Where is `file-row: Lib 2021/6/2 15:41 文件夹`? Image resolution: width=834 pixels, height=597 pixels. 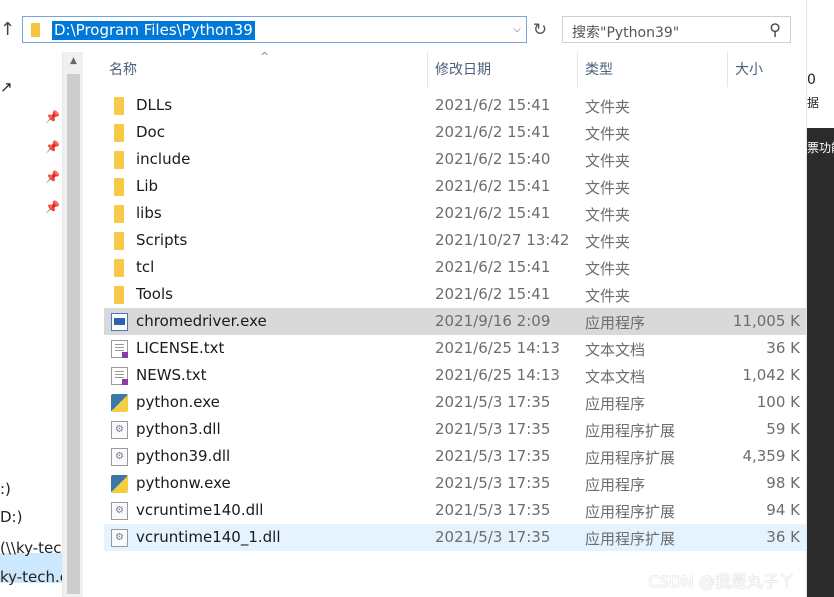 file-row: Lib 2021/6/2 15:41 文件夹 is located at coordinates (455, 186).